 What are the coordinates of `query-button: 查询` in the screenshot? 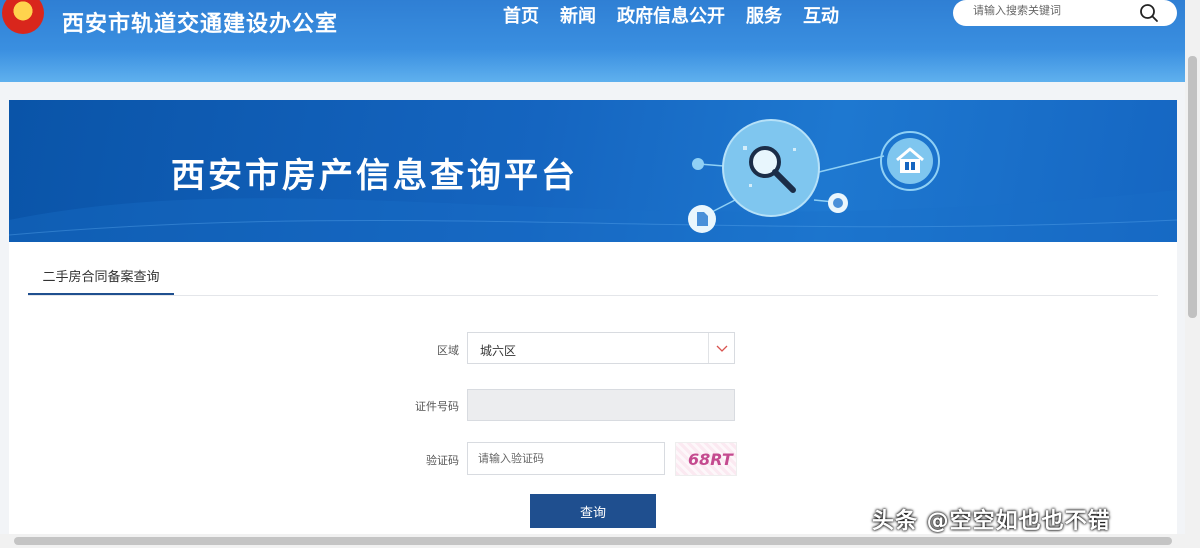 It's located at (593, 511).